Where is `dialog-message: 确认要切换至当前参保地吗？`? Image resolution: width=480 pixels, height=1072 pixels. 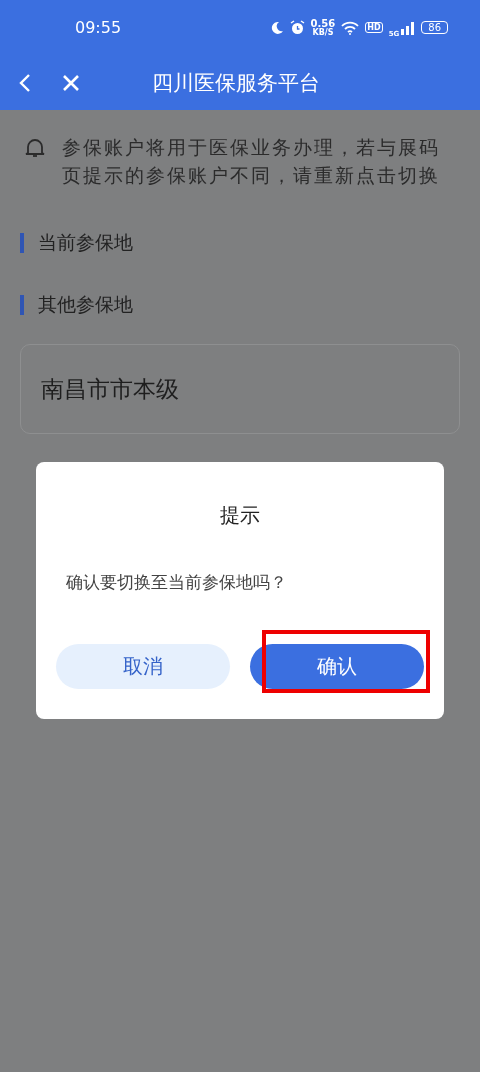
dialog-message: 确认要切换至当前参保地吗？ is located at coordinates (176, 582).